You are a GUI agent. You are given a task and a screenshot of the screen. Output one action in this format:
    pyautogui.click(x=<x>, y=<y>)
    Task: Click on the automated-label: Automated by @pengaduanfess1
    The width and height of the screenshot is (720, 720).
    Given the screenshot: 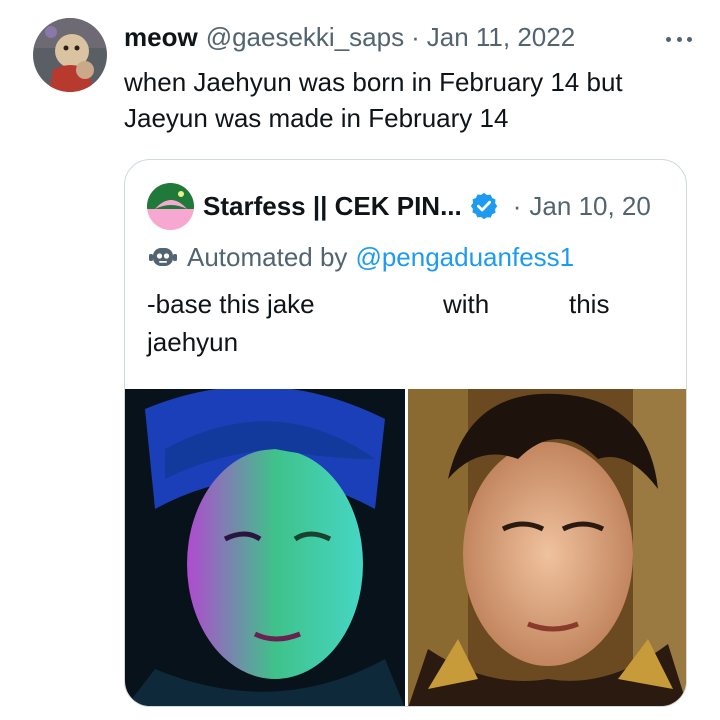 What is the action you would take?
    pyautogui.click(x=360, y=257)
    